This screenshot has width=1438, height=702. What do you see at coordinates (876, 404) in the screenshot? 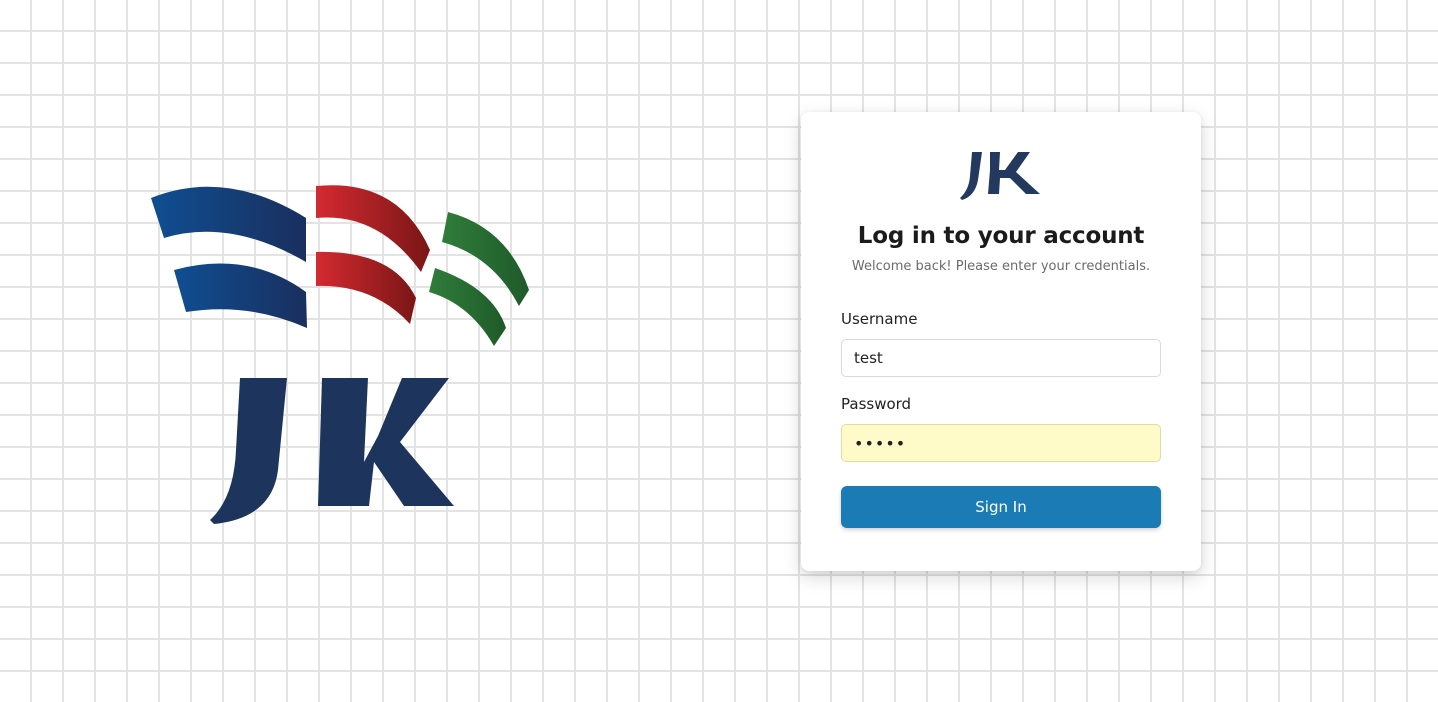
I see `password-label: Password` at bounding box center [876, 404].